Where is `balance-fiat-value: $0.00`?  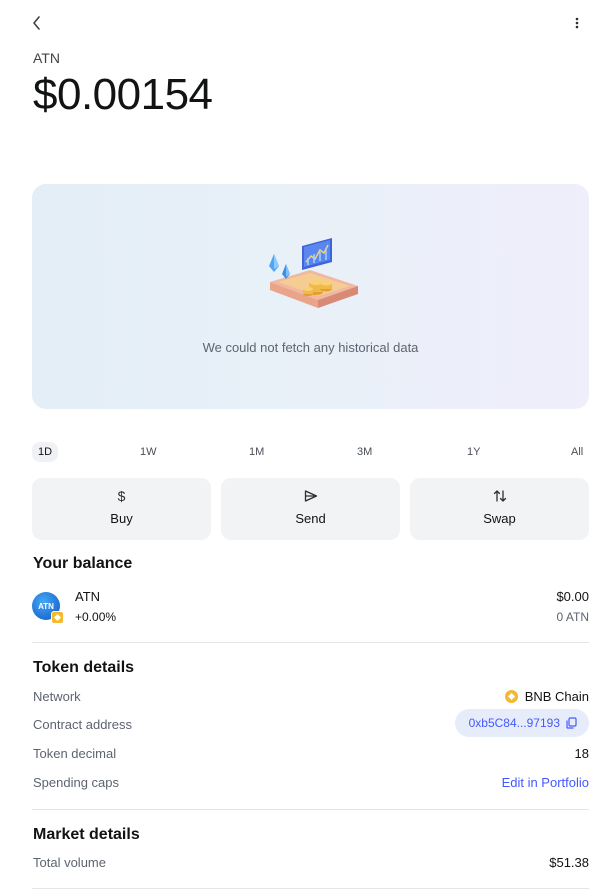 balance-fiat-value: $0.00 is located at coordinates (572, 596).